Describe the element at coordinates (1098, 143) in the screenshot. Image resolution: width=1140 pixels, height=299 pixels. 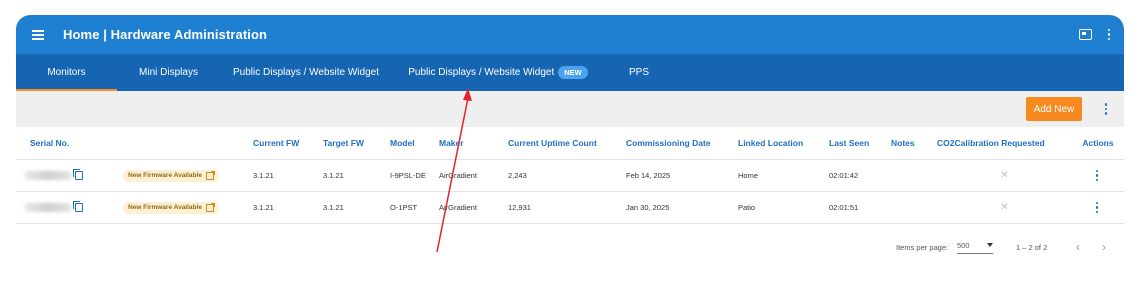
I see `column-header: Actions` at that location.